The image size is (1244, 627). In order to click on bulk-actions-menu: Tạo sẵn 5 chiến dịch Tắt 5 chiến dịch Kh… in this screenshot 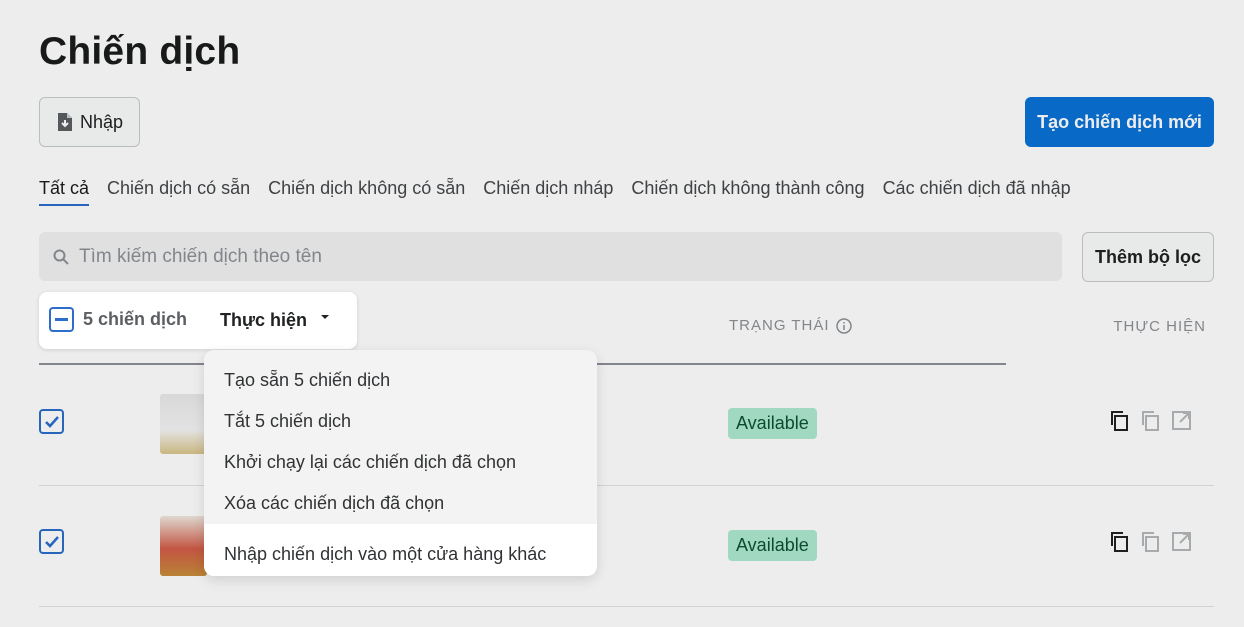, I will do `click(400, 463)`.